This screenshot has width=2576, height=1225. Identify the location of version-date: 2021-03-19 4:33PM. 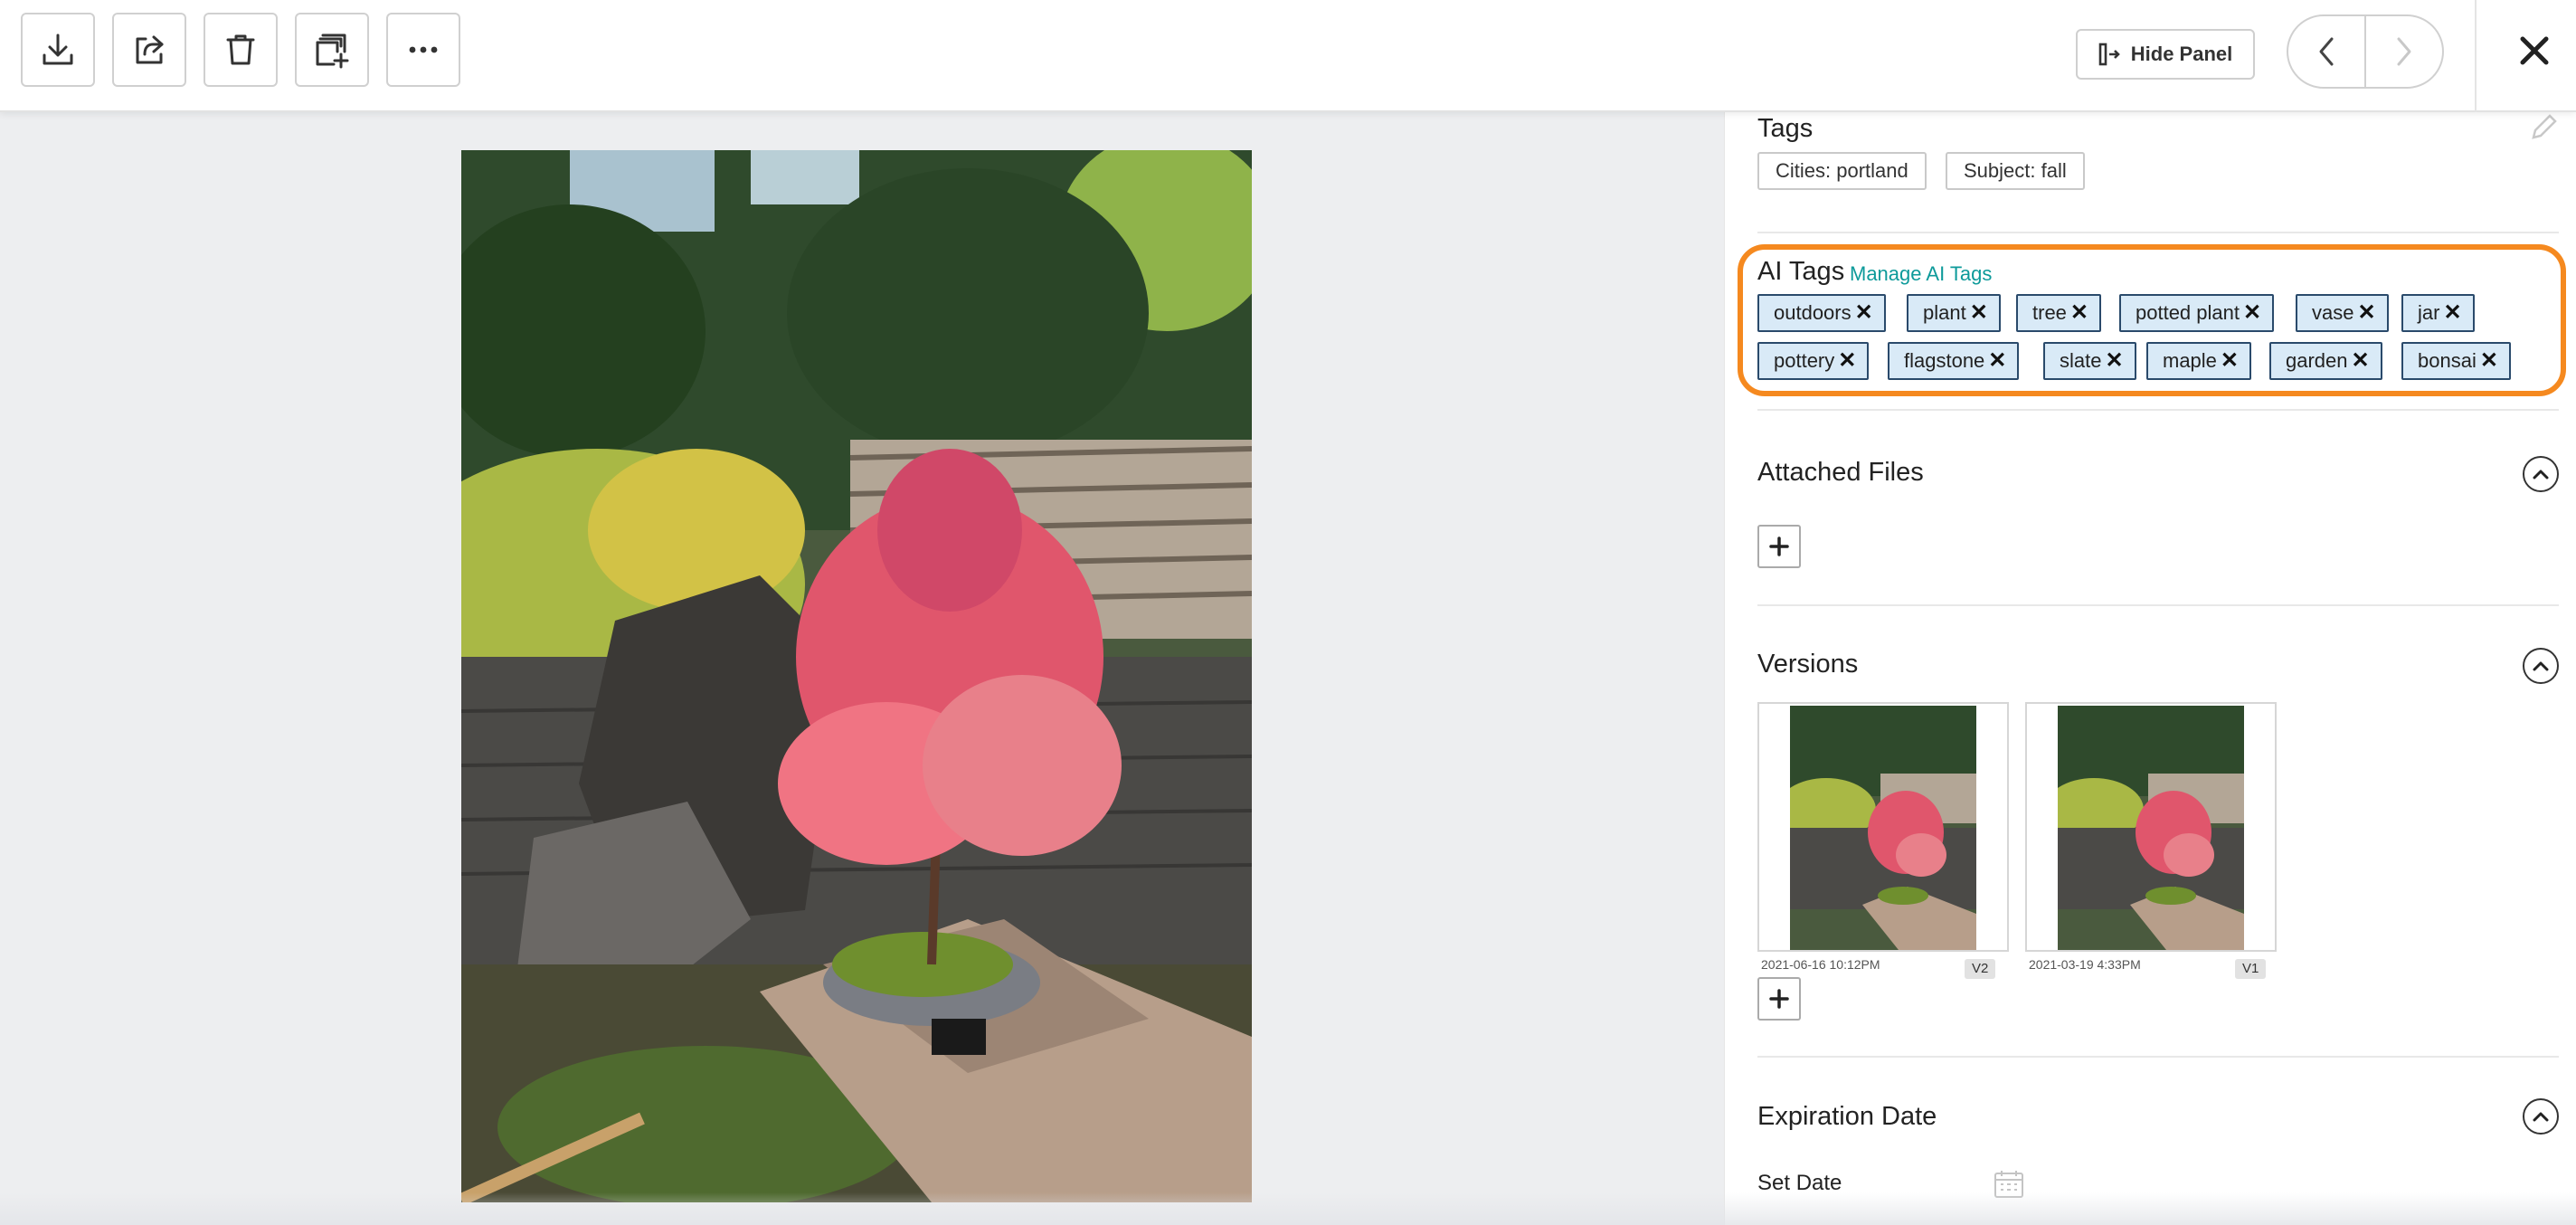
(2085, 964).